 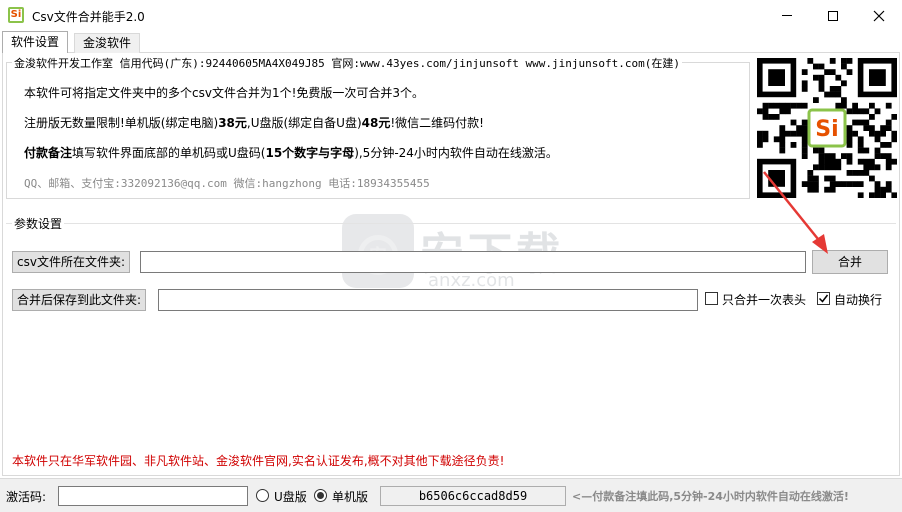 I want to click on check-icon, so click(x=823, y=298).